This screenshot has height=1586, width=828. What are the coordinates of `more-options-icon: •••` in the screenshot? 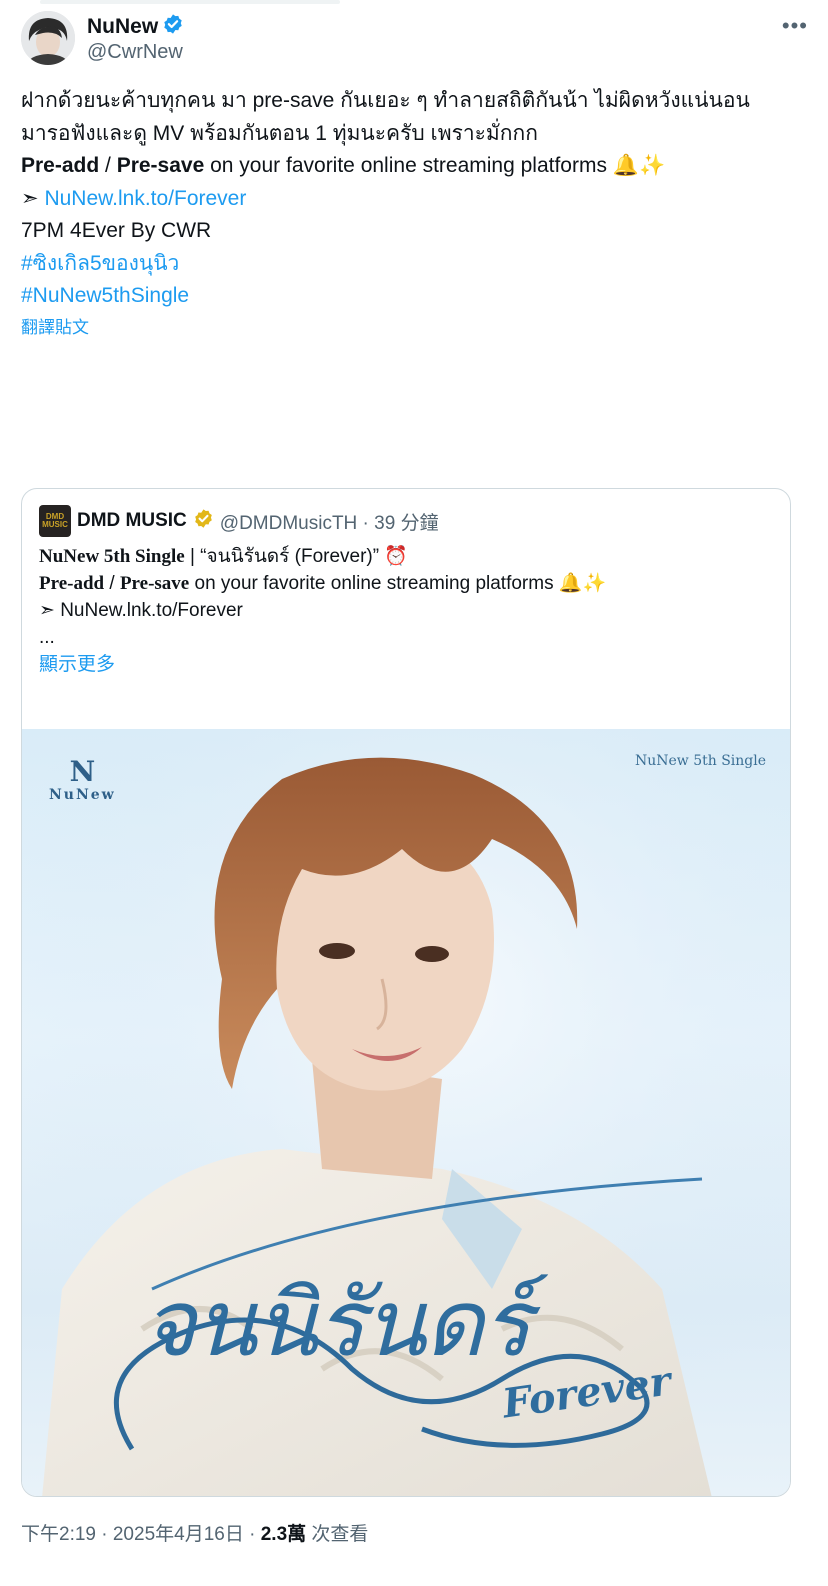 It's located at (795, 26).